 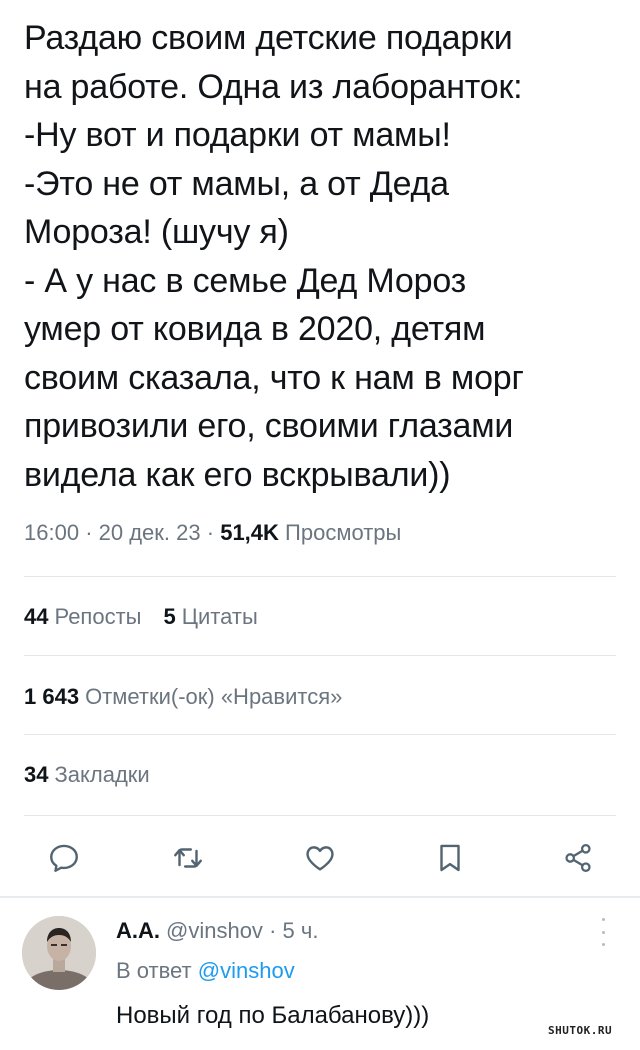 I want to click on reply-to-line: В ответ @vinshov, so click(x=205, y=971).